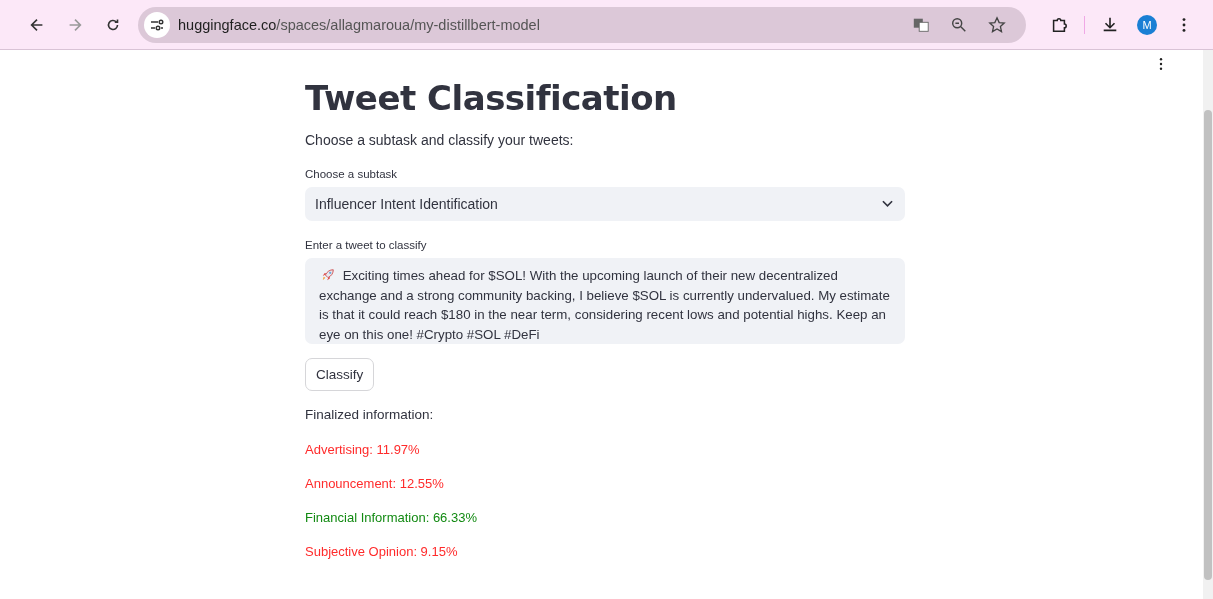 The image size is (1213, 599). What do you see at coordinates (959, 24) in the screenshot?
I see `zoom-out-icon` at bounding box center [959, 24].